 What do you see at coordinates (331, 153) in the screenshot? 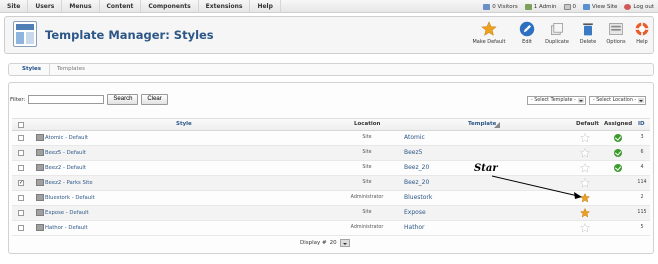
I see `table-row: Beez5 - Default Site Beez5 6` at bounding box center [331, 153].